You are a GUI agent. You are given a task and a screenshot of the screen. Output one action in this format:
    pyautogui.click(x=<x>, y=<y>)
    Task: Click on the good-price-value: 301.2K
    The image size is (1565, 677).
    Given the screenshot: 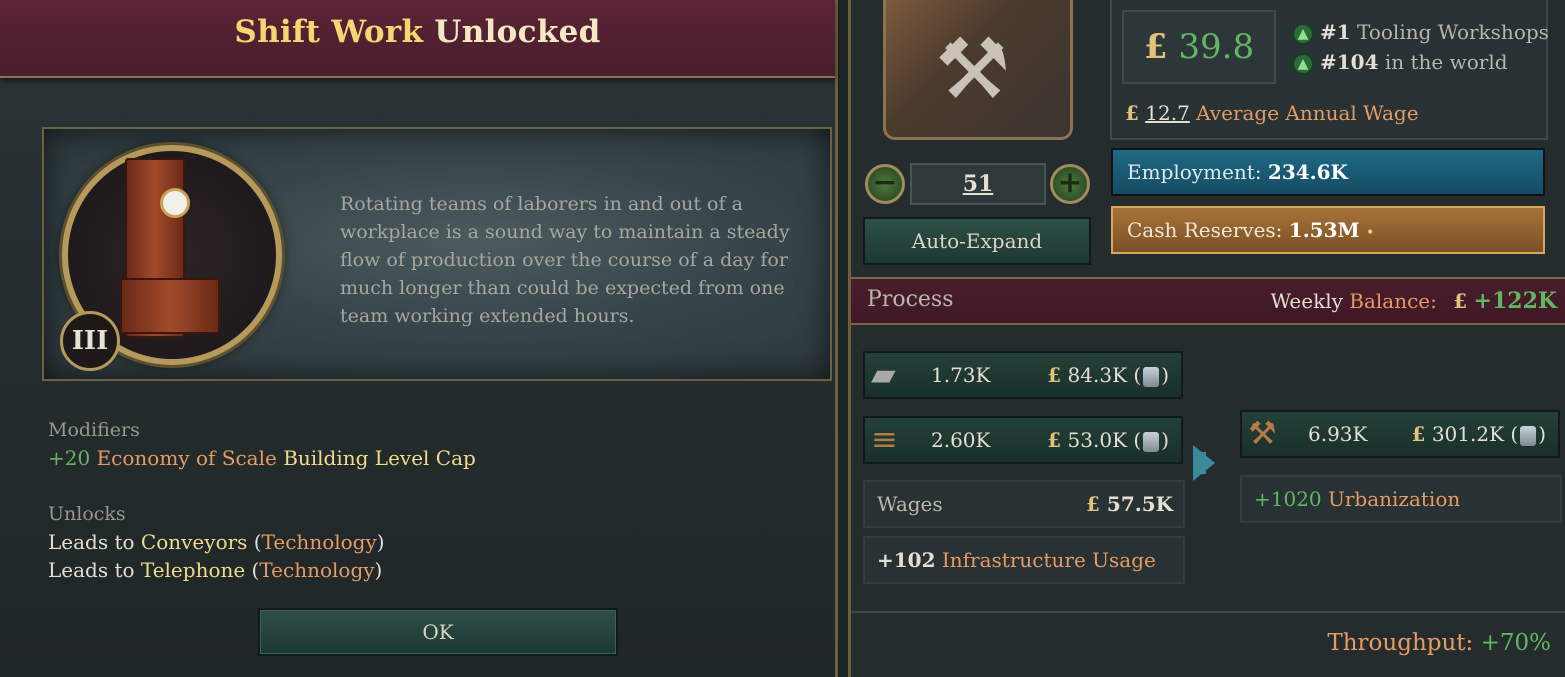 What is the action you would take?
    pyautogui.click(x=1468, y=434)
    